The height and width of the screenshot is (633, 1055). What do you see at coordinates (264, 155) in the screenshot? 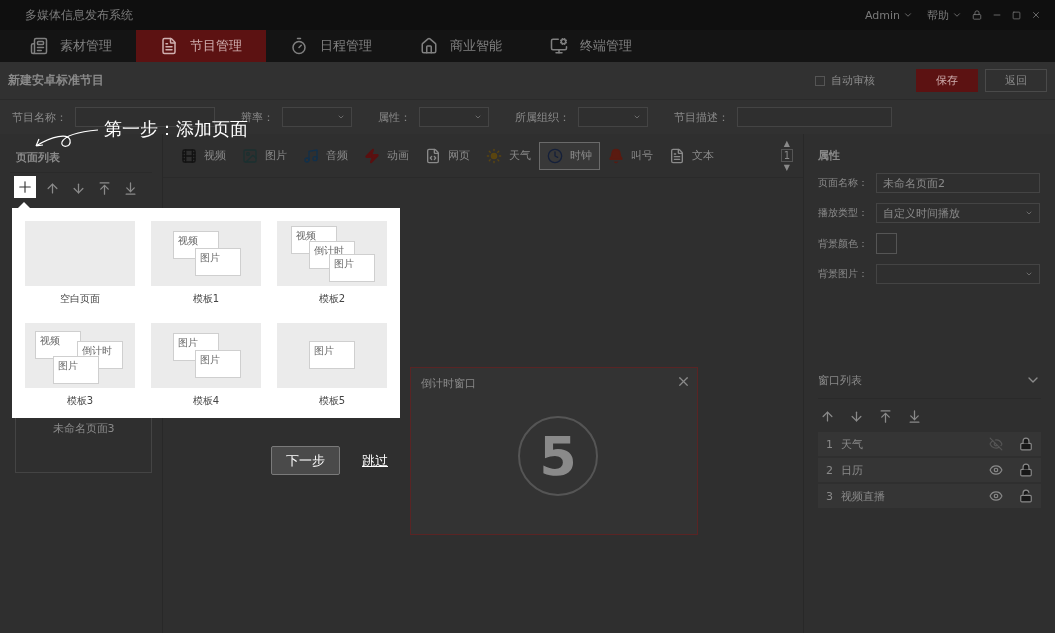
I see `media-tool: 图片` at bounding box center [264, 155].